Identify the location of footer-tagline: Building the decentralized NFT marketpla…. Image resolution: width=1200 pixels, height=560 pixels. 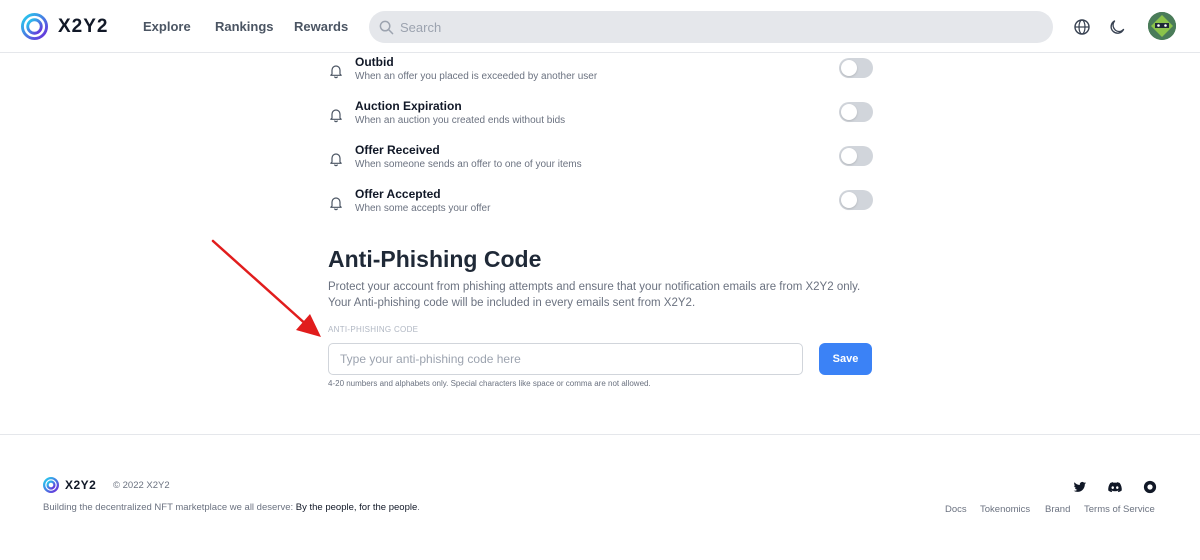
(231, 507).